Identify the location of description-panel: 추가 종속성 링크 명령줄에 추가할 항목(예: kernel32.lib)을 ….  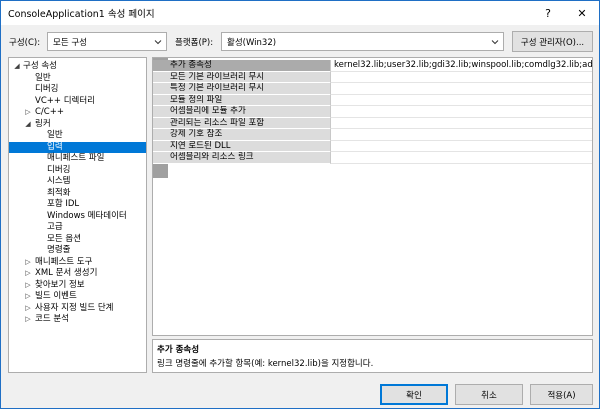
(372, 356).